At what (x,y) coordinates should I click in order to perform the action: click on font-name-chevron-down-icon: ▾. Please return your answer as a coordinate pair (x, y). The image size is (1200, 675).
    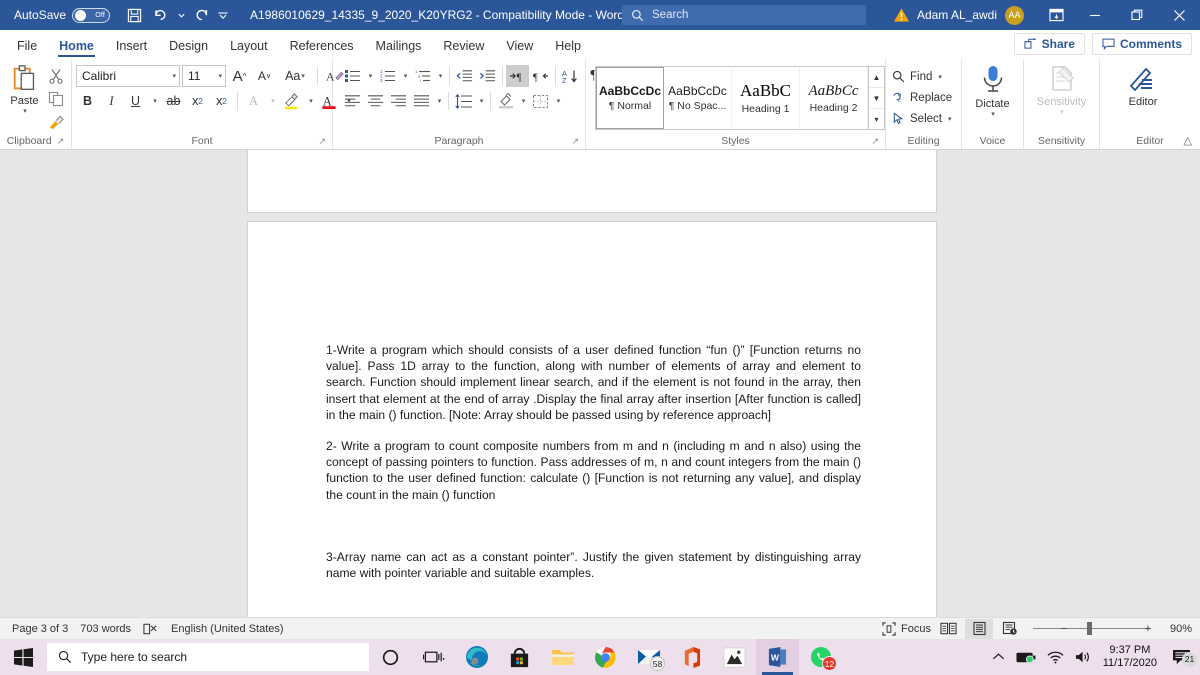
    Looking at the image, I should click on (174, 76).